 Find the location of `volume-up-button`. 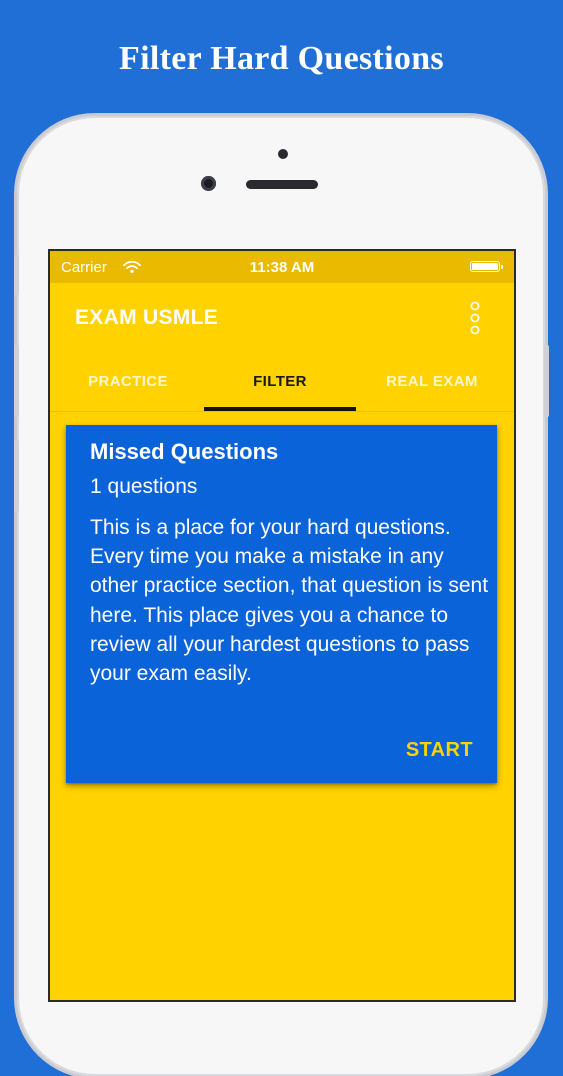

volume-up-button is located at coordinates (16, 381).